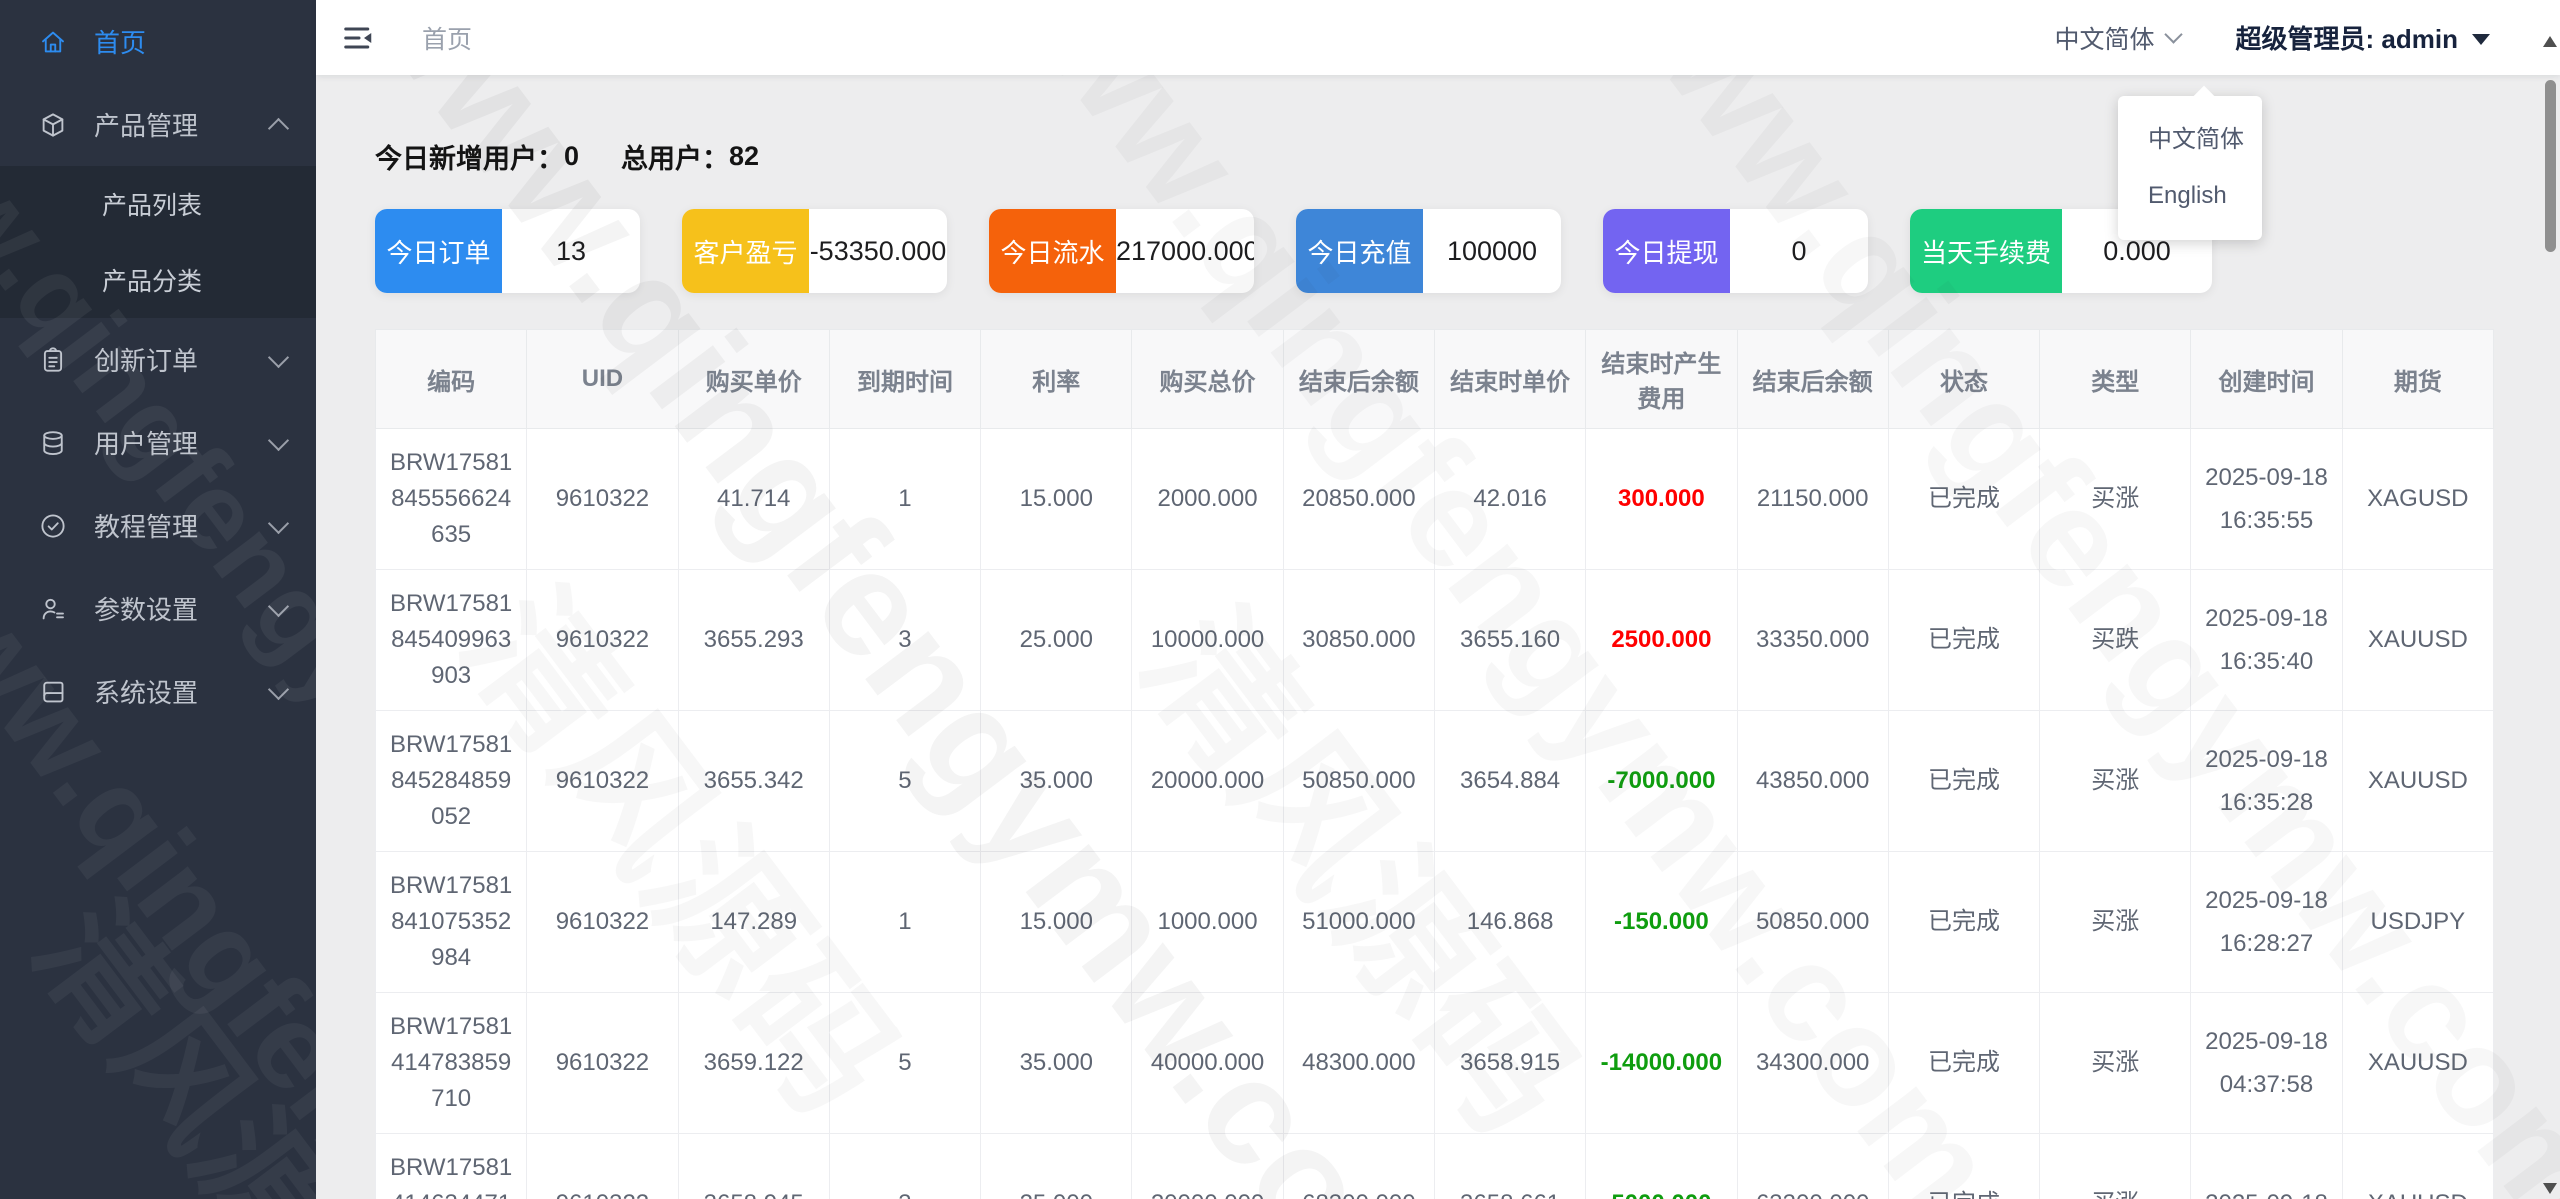 This screenshot has height=1199, width=2560. What do you see at coordinates (905, 379) in the screenshot?
I see `column-header-3: 到期时间` at bounding box center [905, 379].